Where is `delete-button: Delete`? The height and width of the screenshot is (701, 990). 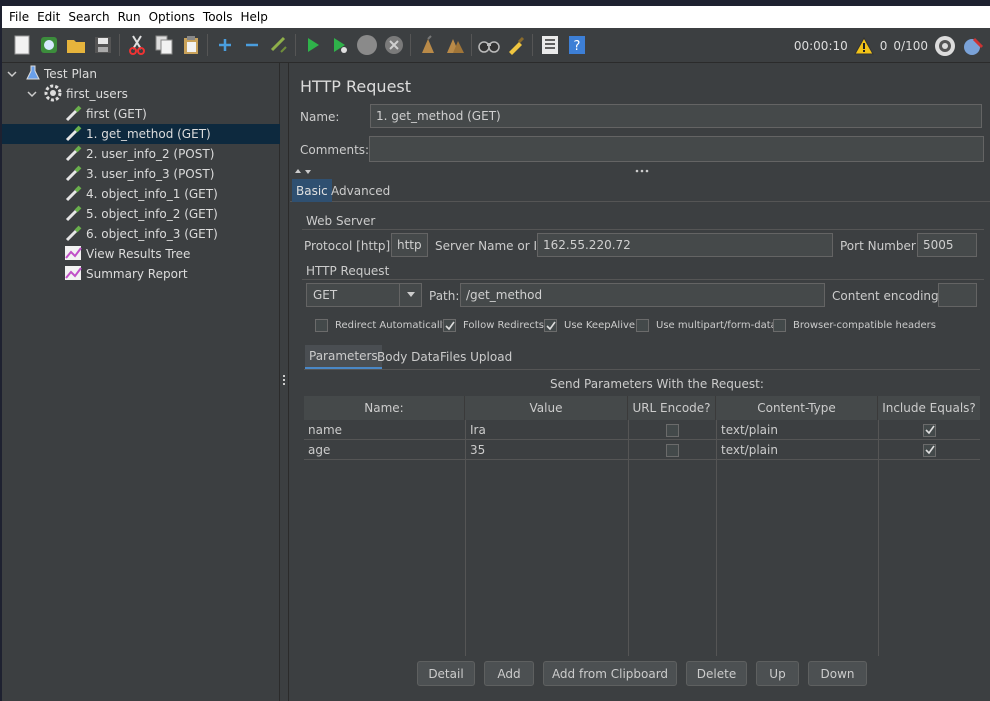 delete-button: Delete is located at coordinates (716, 673).